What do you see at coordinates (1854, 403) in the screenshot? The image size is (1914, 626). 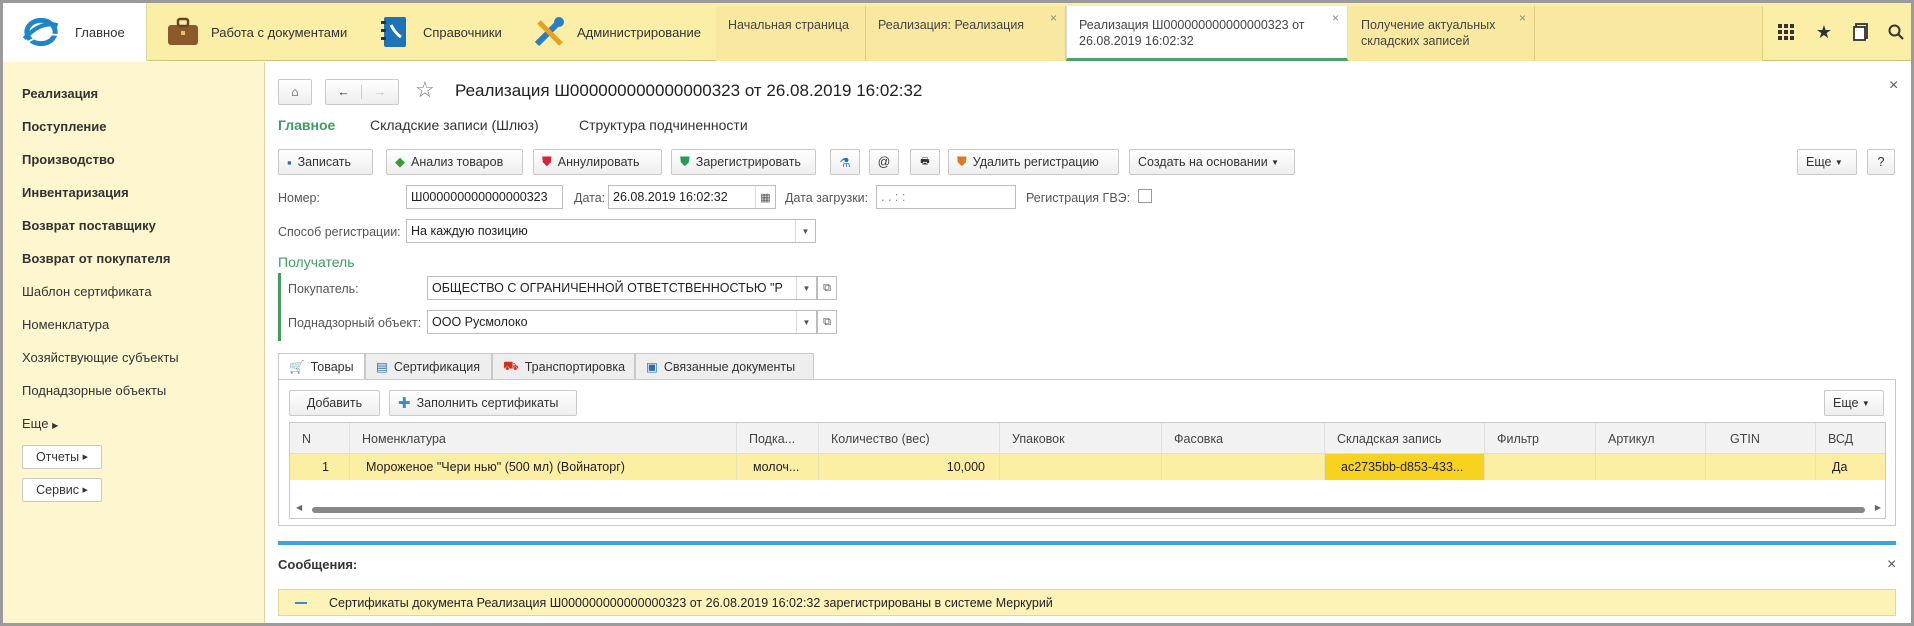 I see `table-more-button: Еще ▼` at bounding box center [1854, 403].